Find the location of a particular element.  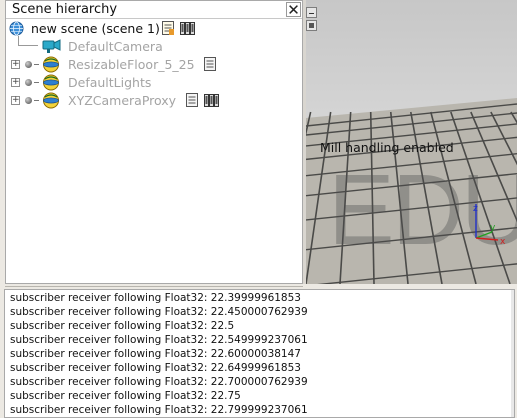

tree-item-root-scene: new scene (scene 1) is located at coordinates (154, 28).